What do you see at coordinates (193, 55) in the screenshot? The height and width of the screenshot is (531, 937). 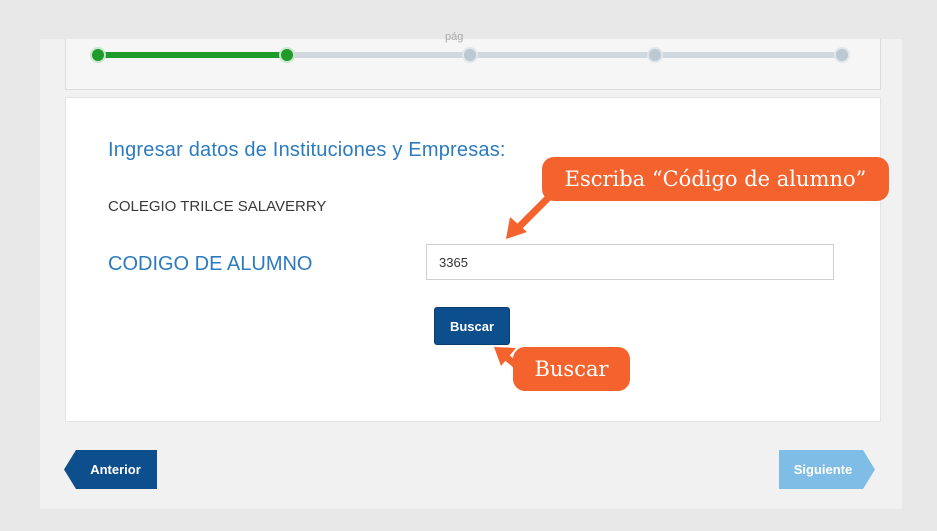 I see `progress-track-fill` at bounding box center [193, 55].